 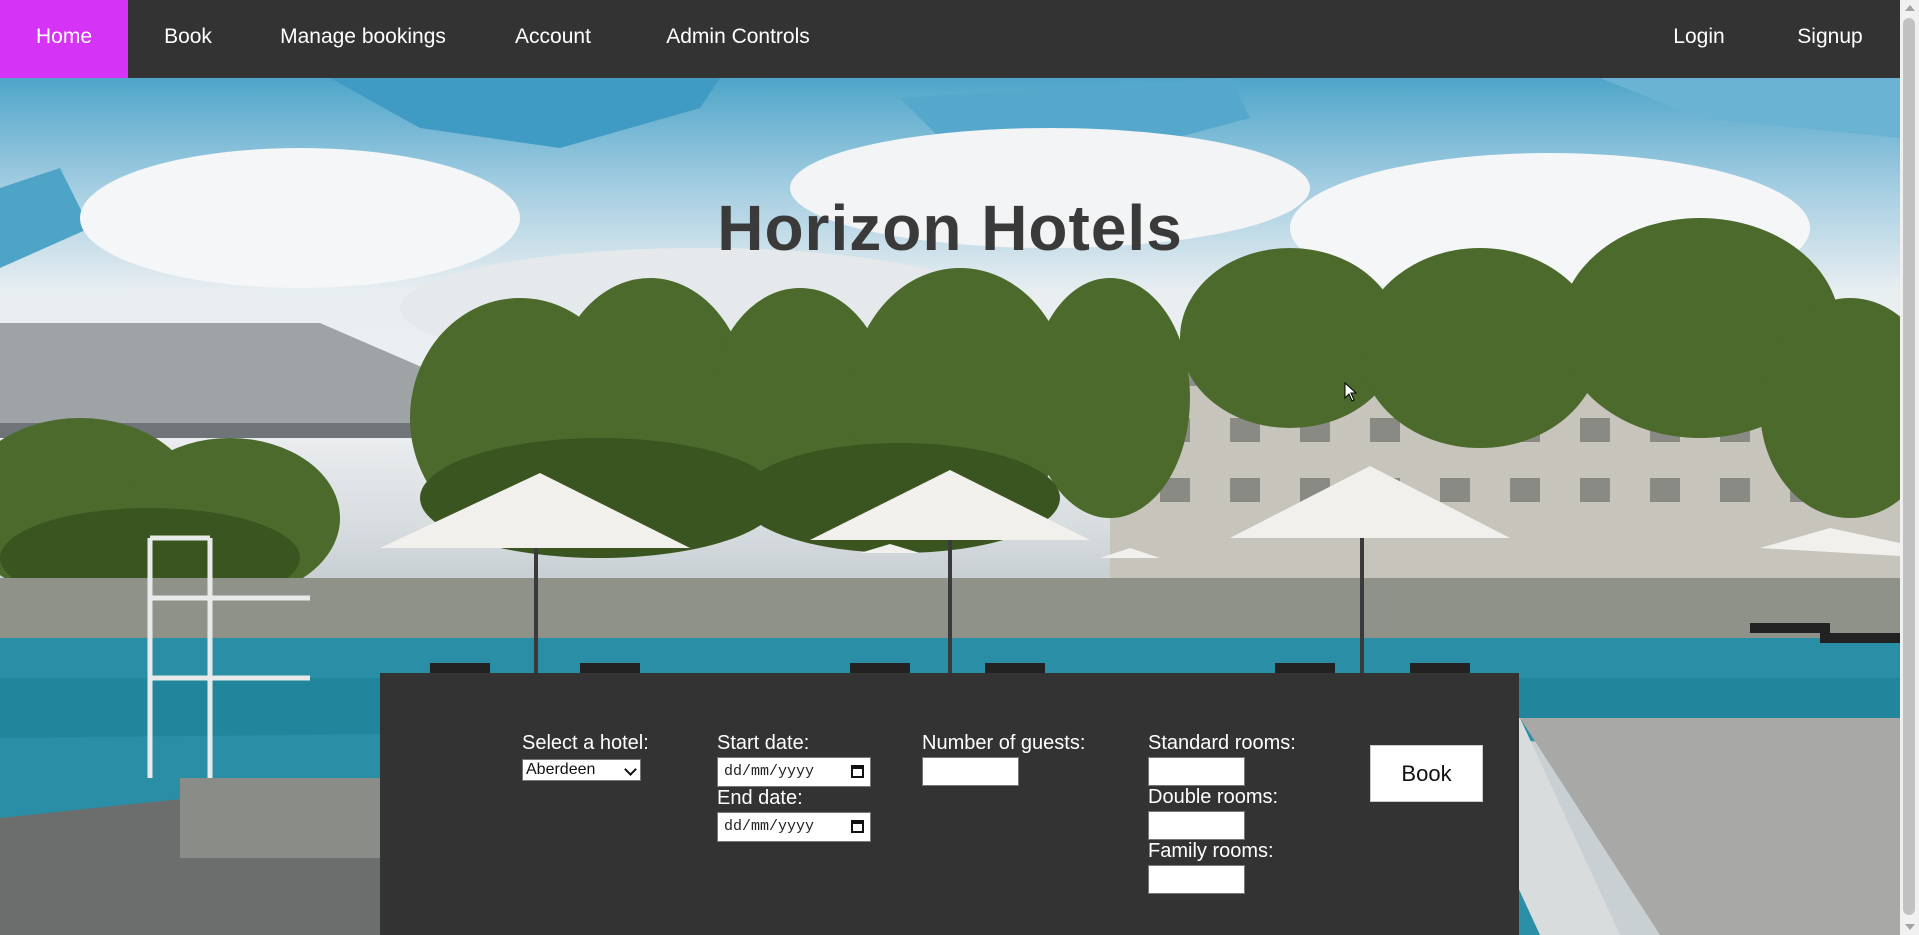 What do you see at coordinates (585, 743) in the screenshot?
I see `hotel-label: Select a hotel:` at bounding box center [585, 743].